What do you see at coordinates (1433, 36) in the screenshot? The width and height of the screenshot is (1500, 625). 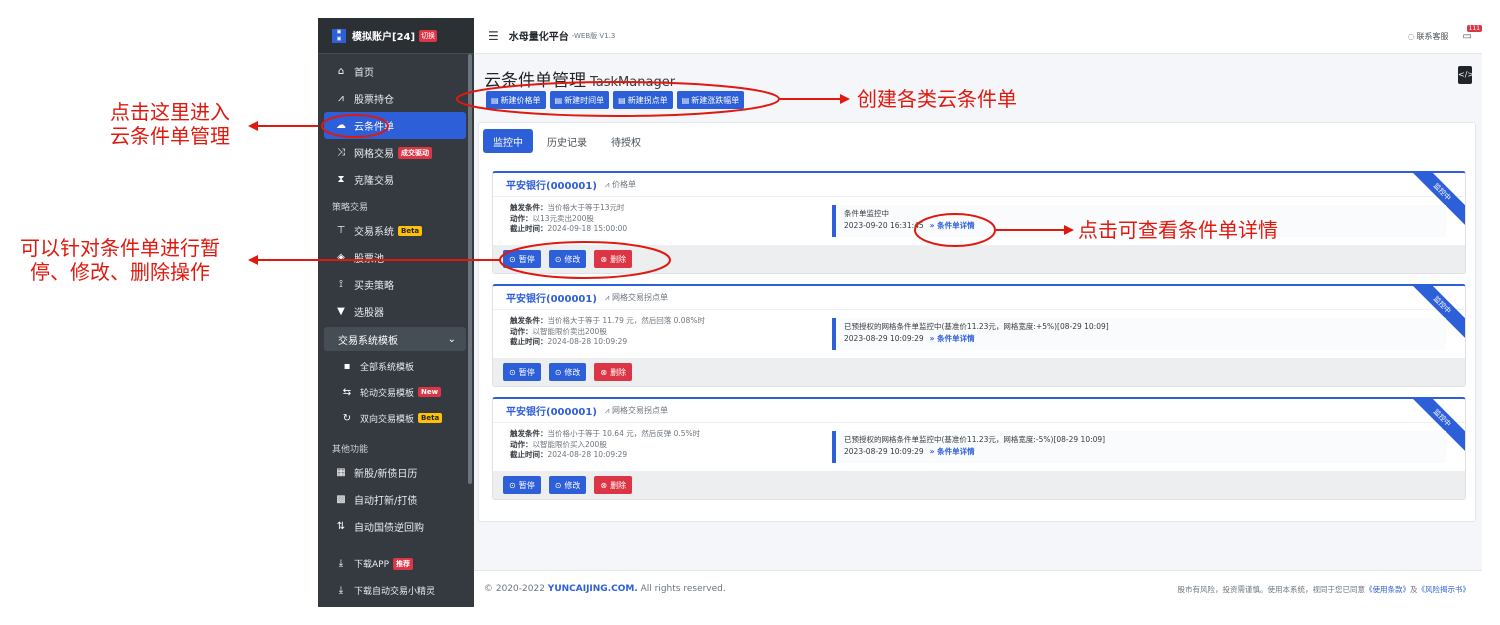 I see `support-link: 联系客服` at bounding box center [1433, 36].